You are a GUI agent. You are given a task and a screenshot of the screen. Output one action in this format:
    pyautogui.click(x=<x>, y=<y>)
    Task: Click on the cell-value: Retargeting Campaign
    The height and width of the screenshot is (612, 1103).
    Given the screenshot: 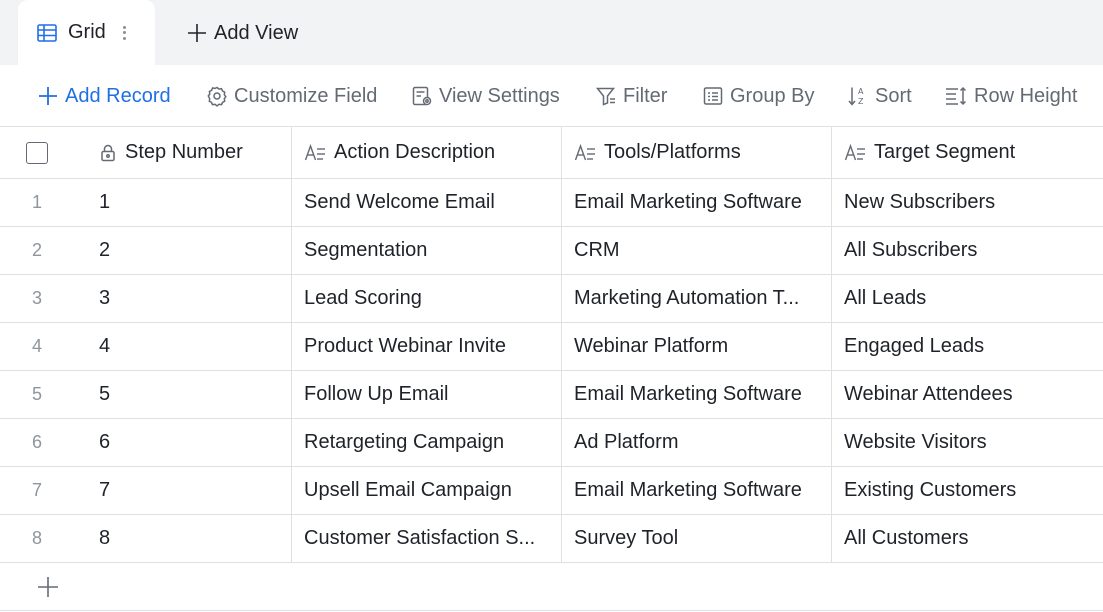 What is the action you would take?
    pyautogui.click(x=404, y=442)
    